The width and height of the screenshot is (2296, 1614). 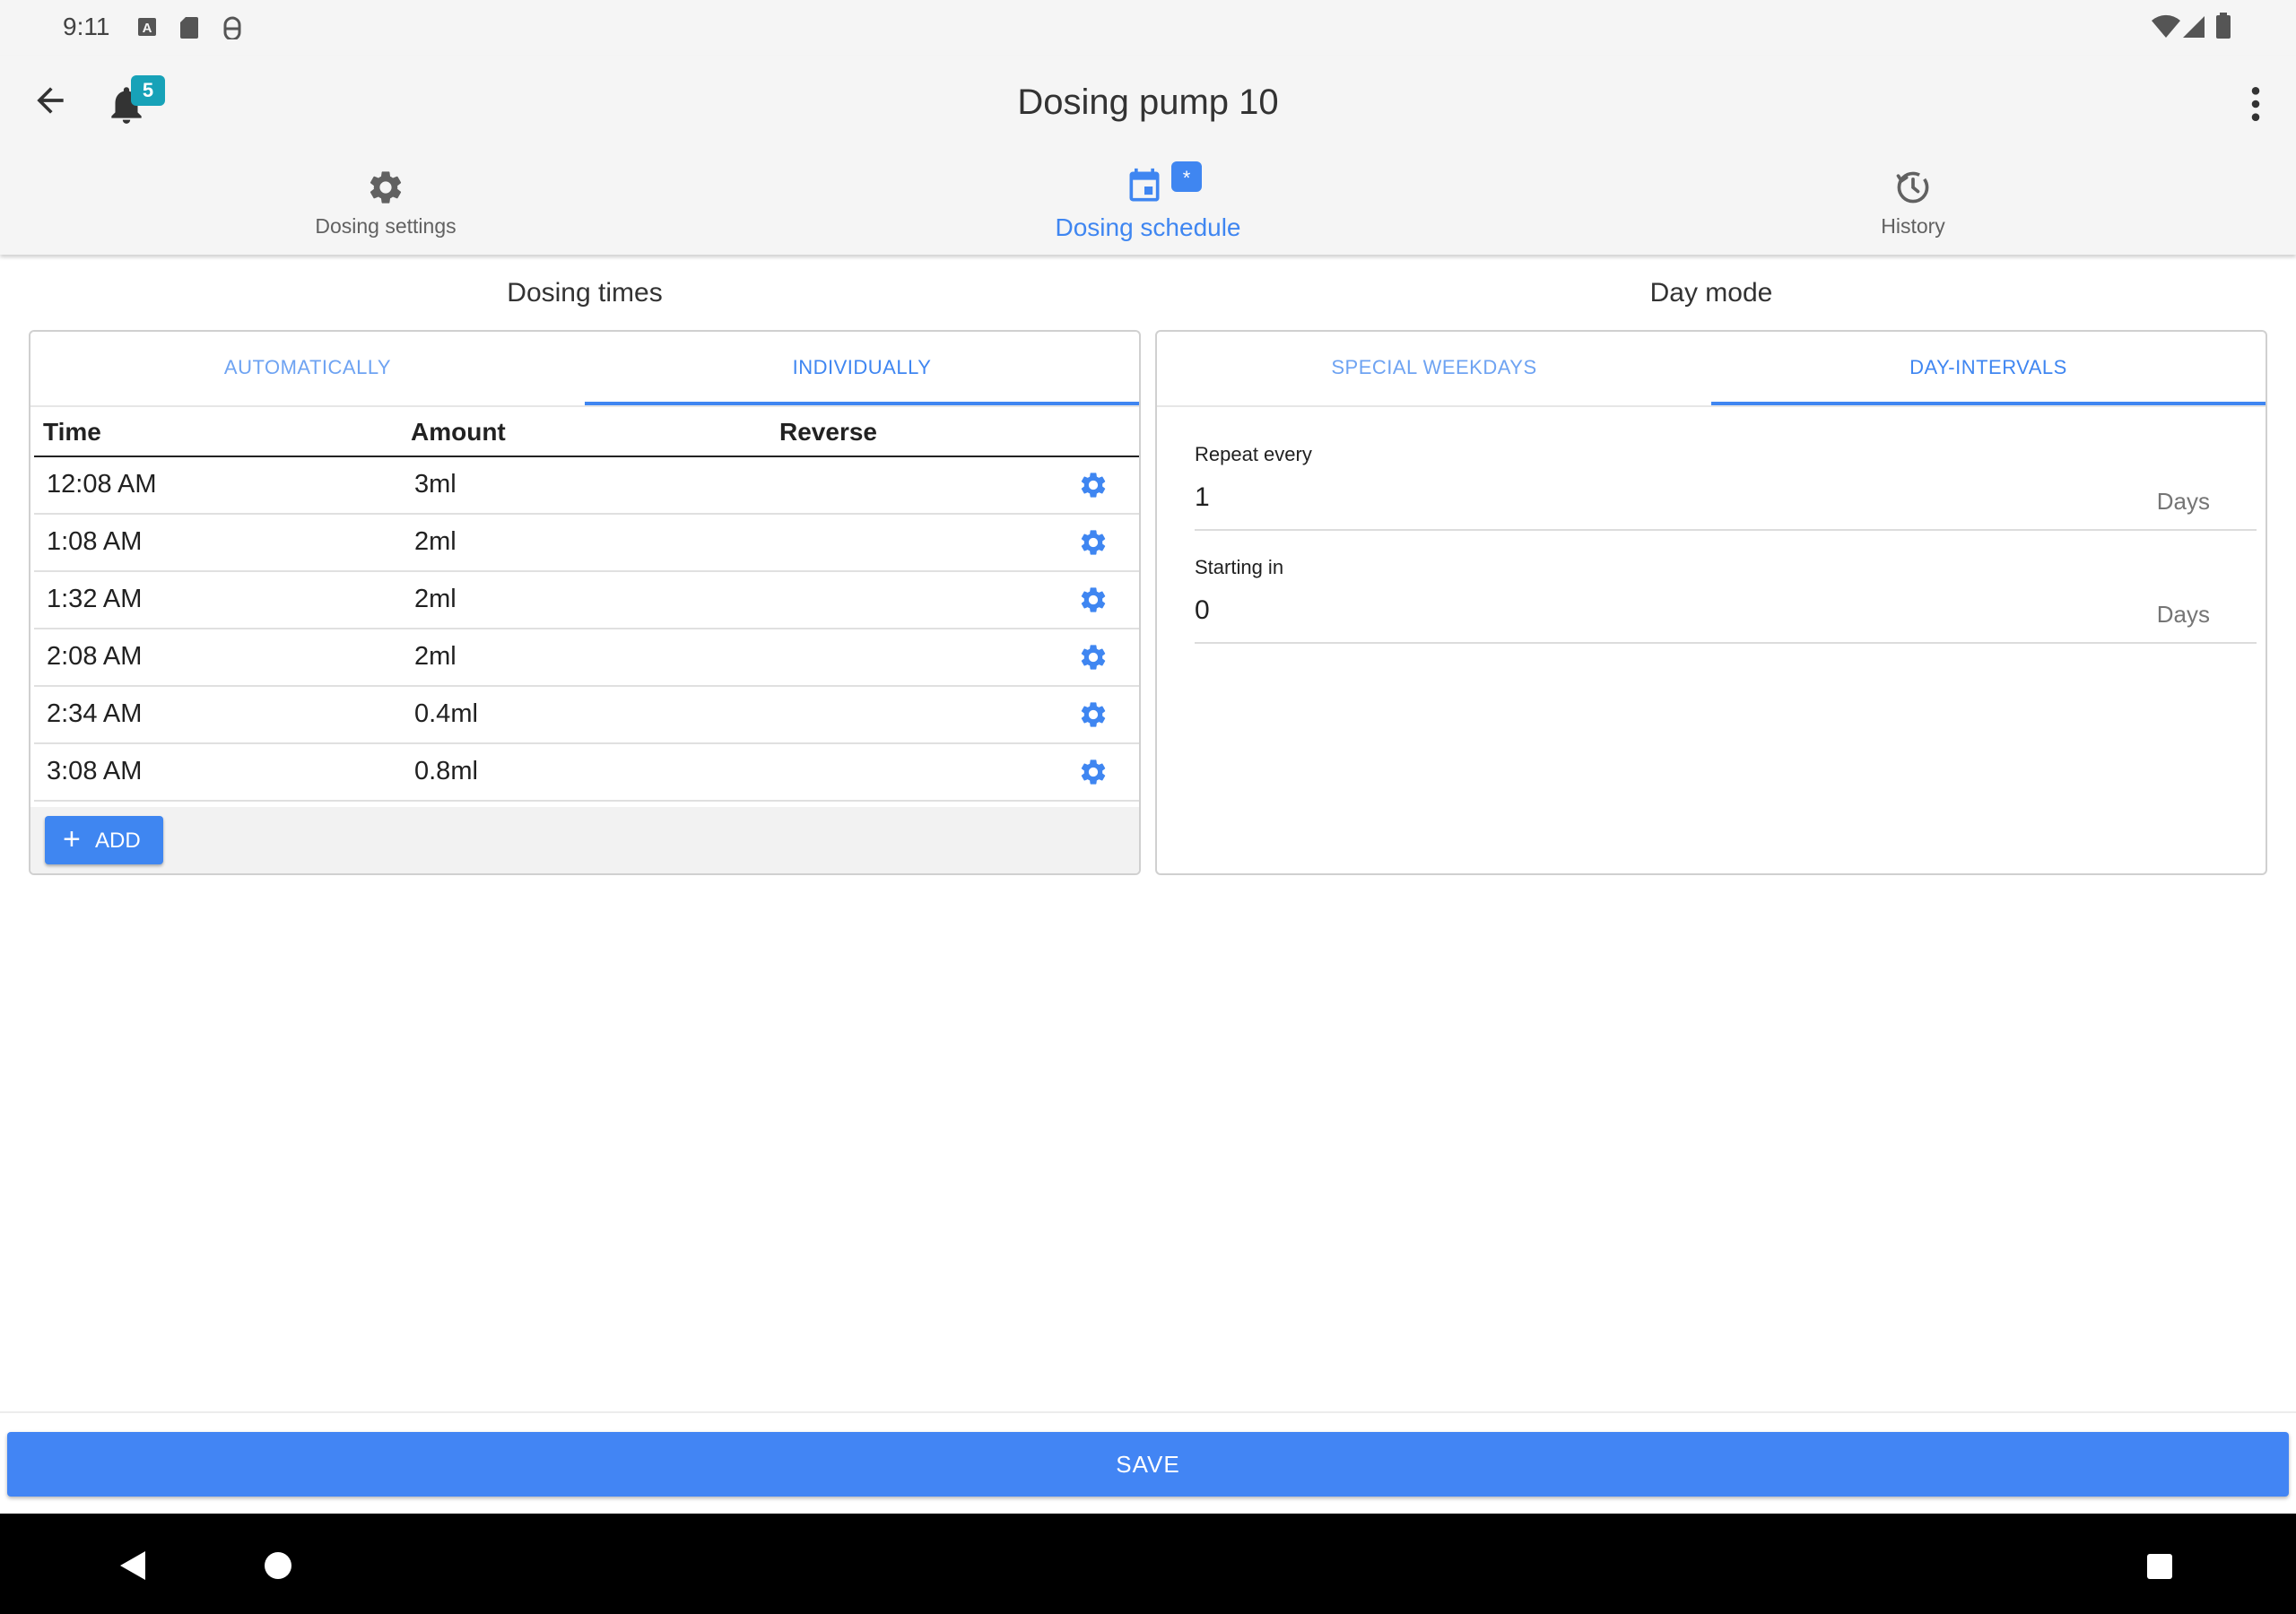 What do you see at coordinates (2255, 104) in the screenshot?
I see `more-vert-icon` at bounding box center [2255, 104].